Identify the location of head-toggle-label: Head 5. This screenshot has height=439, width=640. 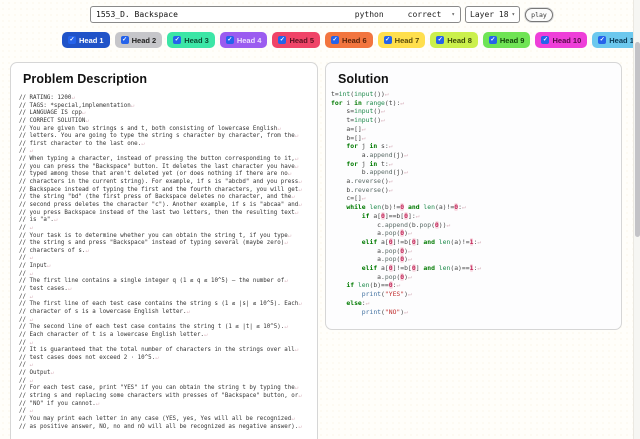
(302, 40).